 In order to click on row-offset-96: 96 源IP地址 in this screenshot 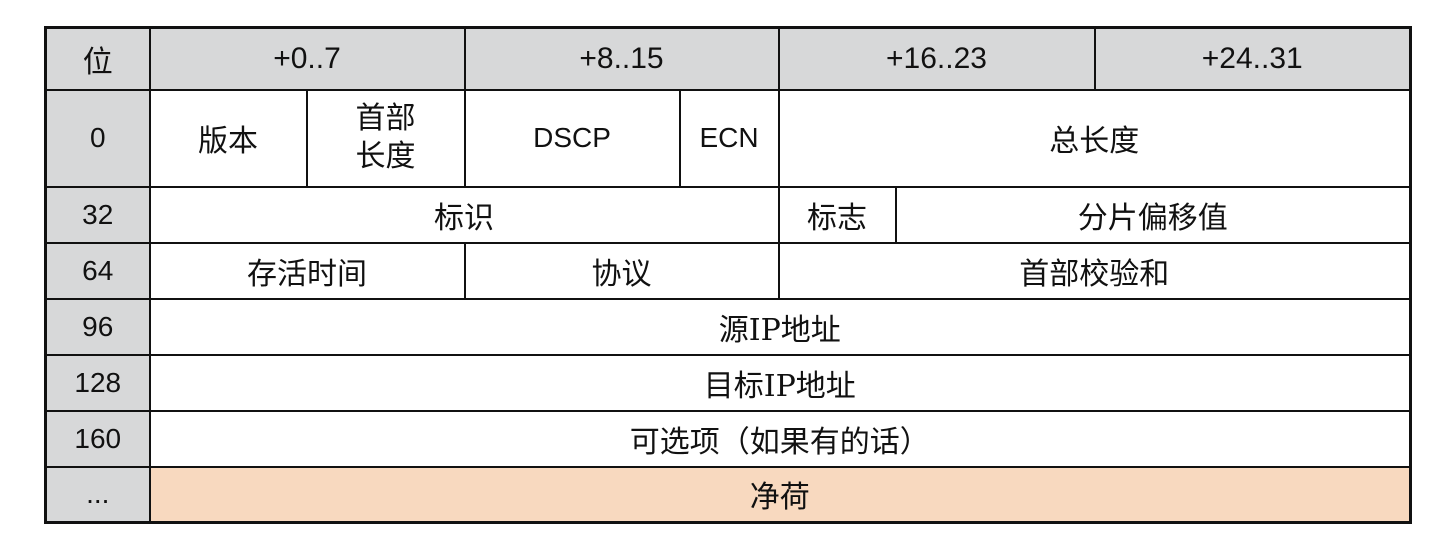, I will do `click(728, 326)`.